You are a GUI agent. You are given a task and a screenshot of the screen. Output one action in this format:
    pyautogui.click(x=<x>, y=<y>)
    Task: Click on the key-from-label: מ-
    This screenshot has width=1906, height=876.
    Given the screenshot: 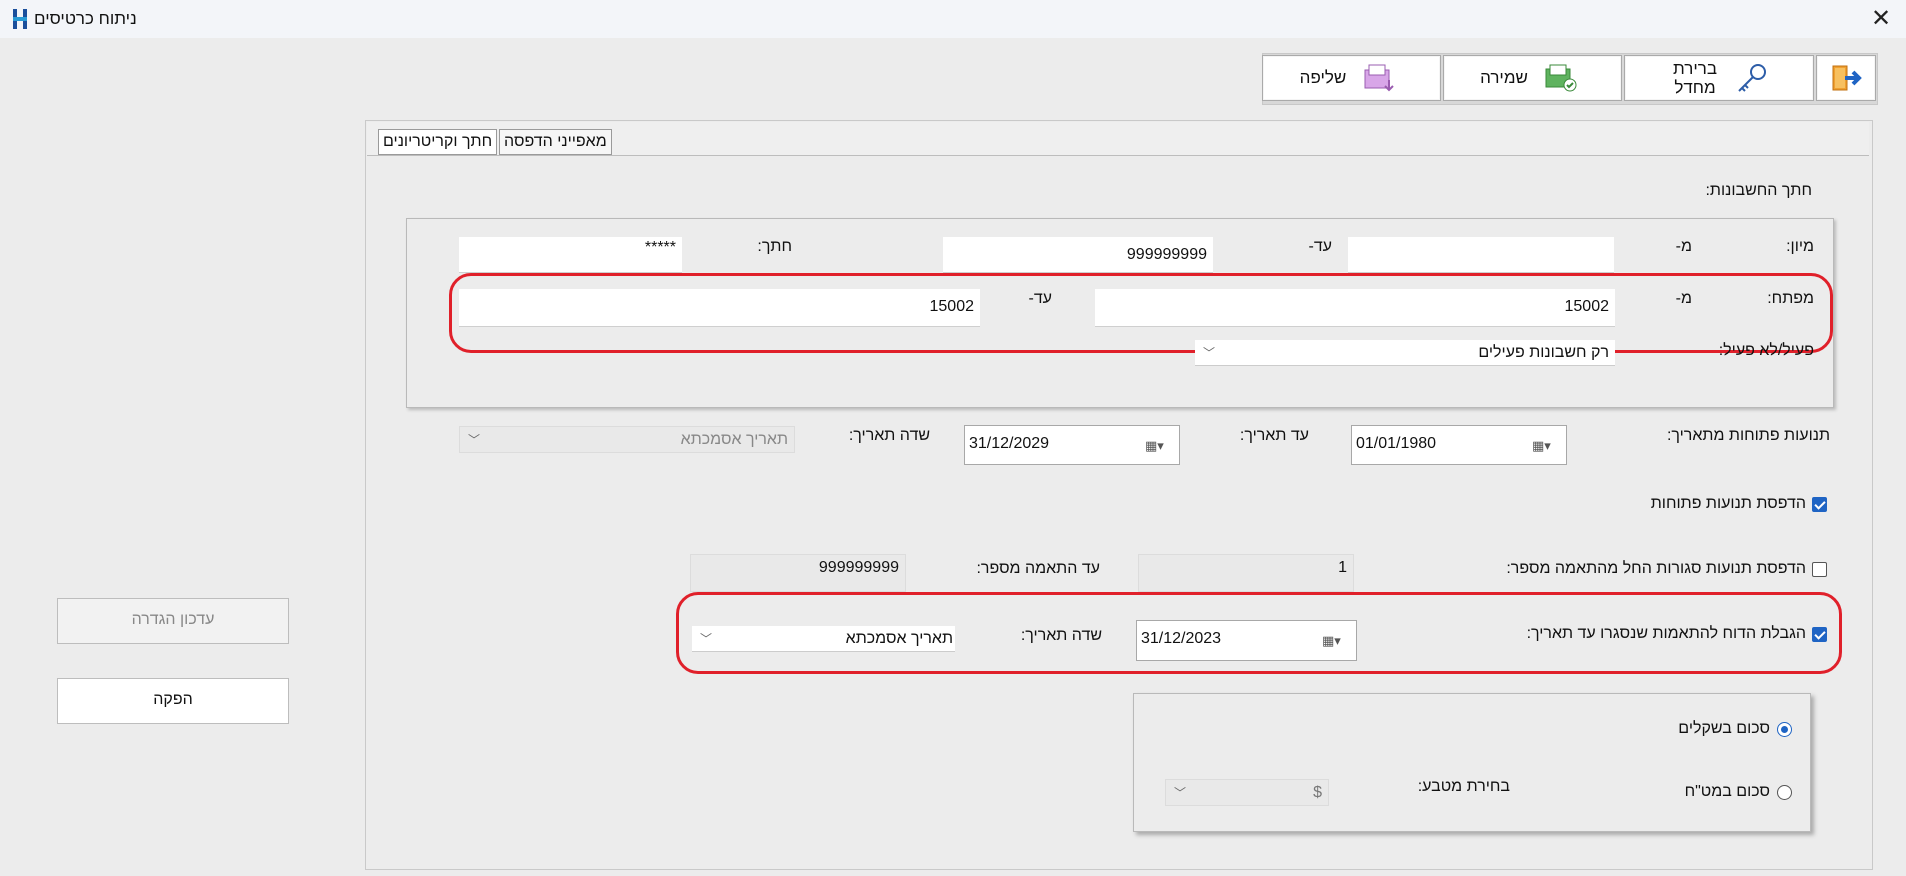 What is the action you would take?
    pyautogui.click(x=1683, y=298)
    